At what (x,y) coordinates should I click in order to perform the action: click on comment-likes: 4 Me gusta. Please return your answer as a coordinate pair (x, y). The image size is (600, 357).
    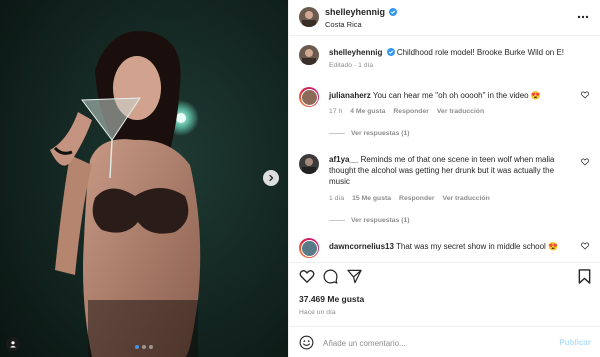
    Looking at the image, I should click on (367, 111).